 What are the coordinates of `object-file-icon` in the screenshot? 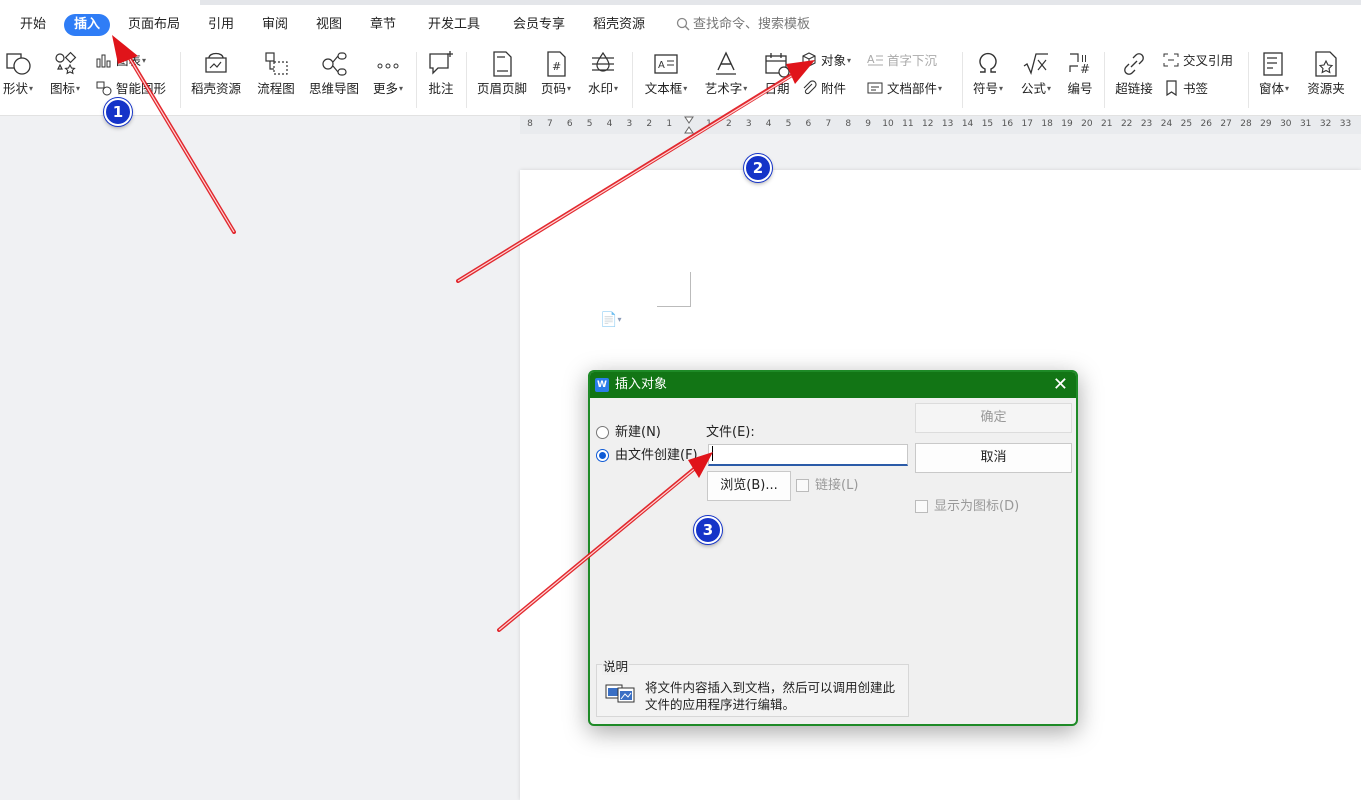 It's located at (620, 693).